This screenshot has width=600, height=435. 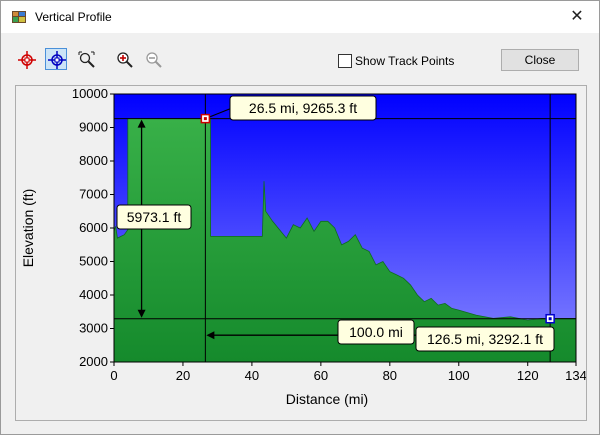 I want to click on x-tick-label: 40, so click(x=252, y=375).